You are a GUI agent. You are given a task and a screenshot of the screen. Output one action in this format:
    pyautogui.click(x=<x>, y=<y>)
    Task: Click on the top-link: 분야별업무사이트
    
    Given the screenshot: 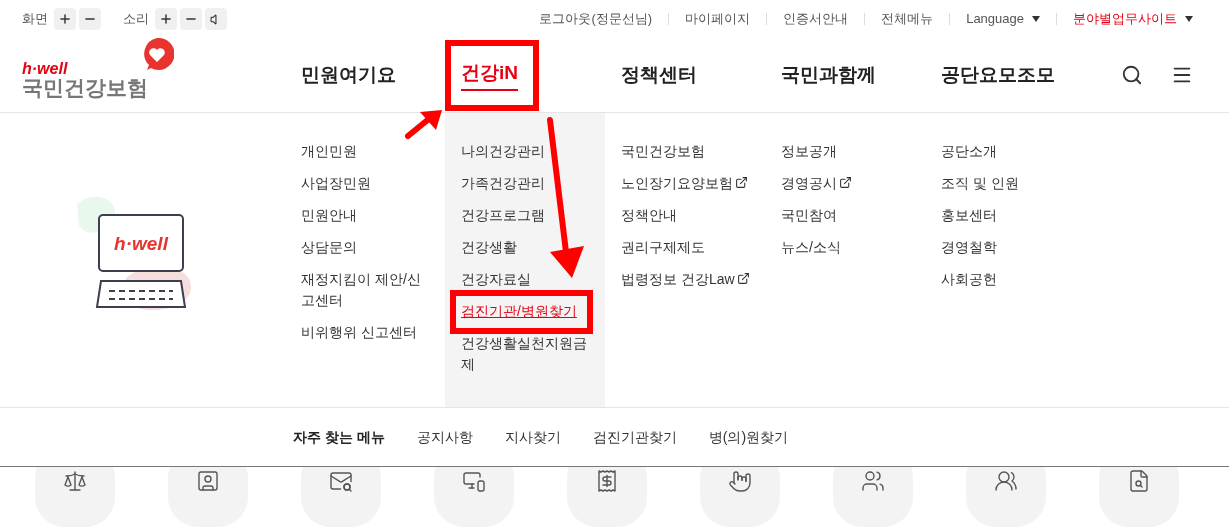 What is the action you would take?
    pyautogui.click(x=1133, y=19)
    